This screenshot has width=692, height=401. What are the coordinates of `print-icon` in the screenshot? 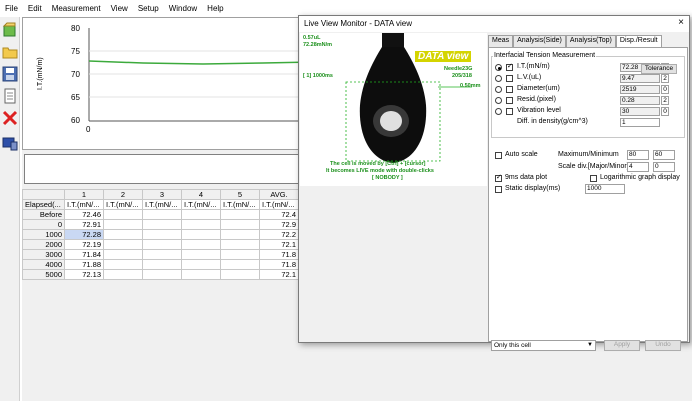 It's located at (10, 96).